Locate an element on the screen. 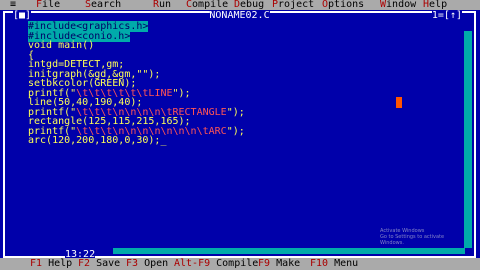 This screenshot has height=270, width=480. hint-f3-open: F3 Open is located at coordinates (147, 264).